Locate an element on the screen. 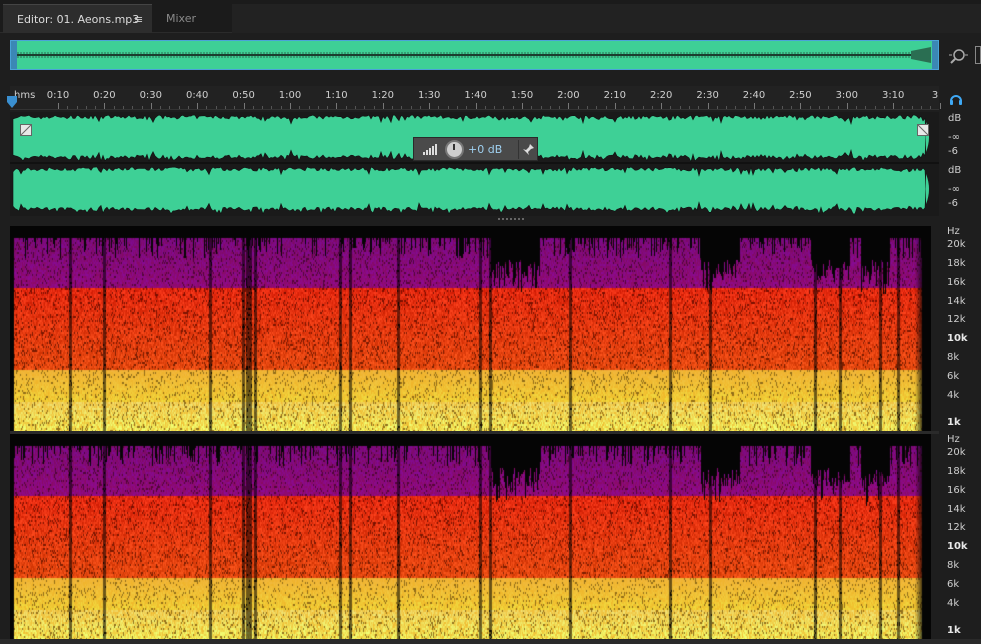 Image resolution: width=981 pixels, height=644 pixels. fade-out-handle is located at coordinates (923, 130).